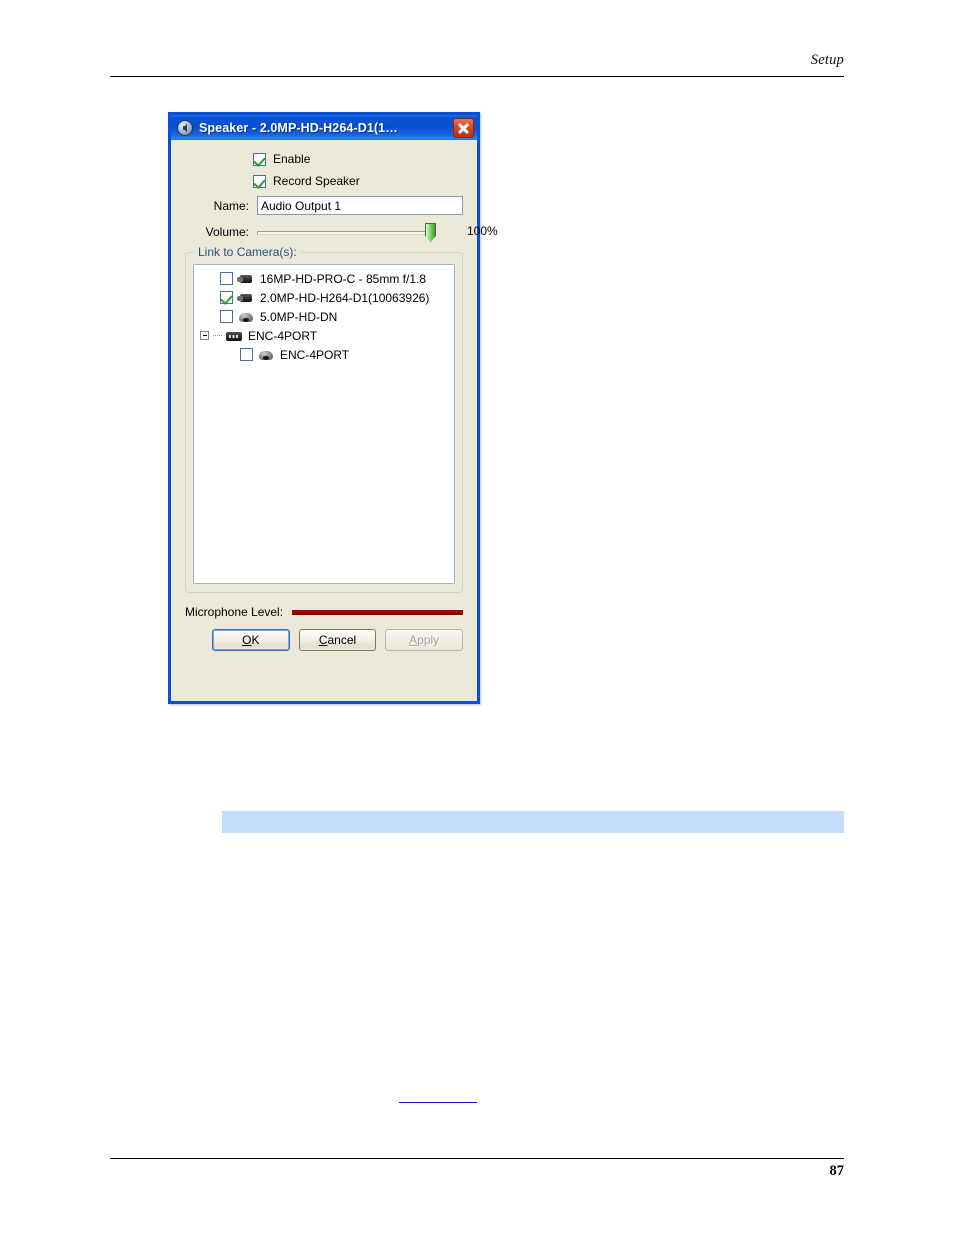 The image size is (954, 1235). Describe the element at coordinates (247, 252) in the screenshot. I see `link-to-cameras-label: Link to Camera(s):` at that location.